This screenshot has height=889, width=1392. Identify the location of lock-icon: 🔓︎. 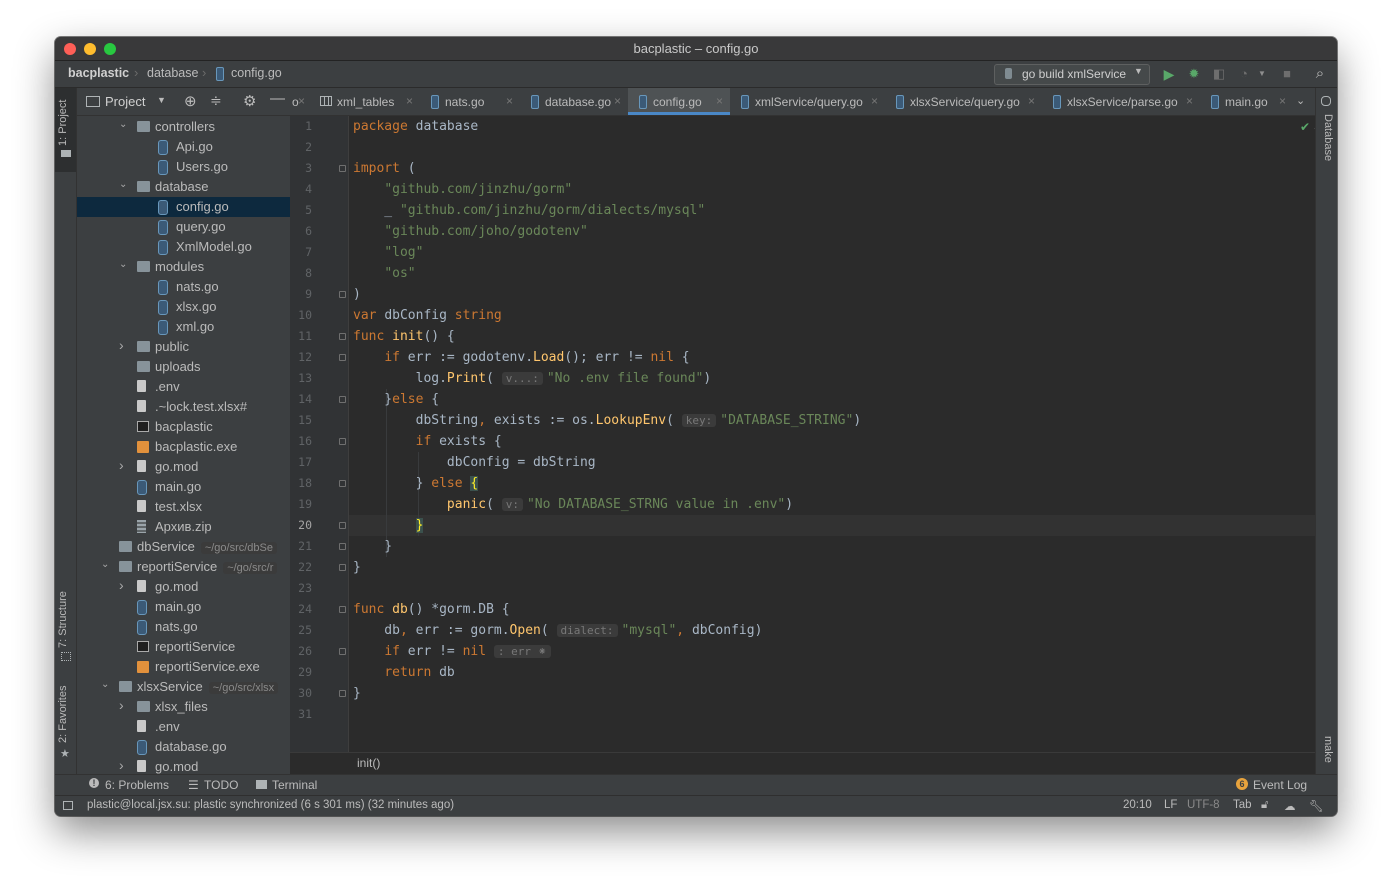
(1264, 805).